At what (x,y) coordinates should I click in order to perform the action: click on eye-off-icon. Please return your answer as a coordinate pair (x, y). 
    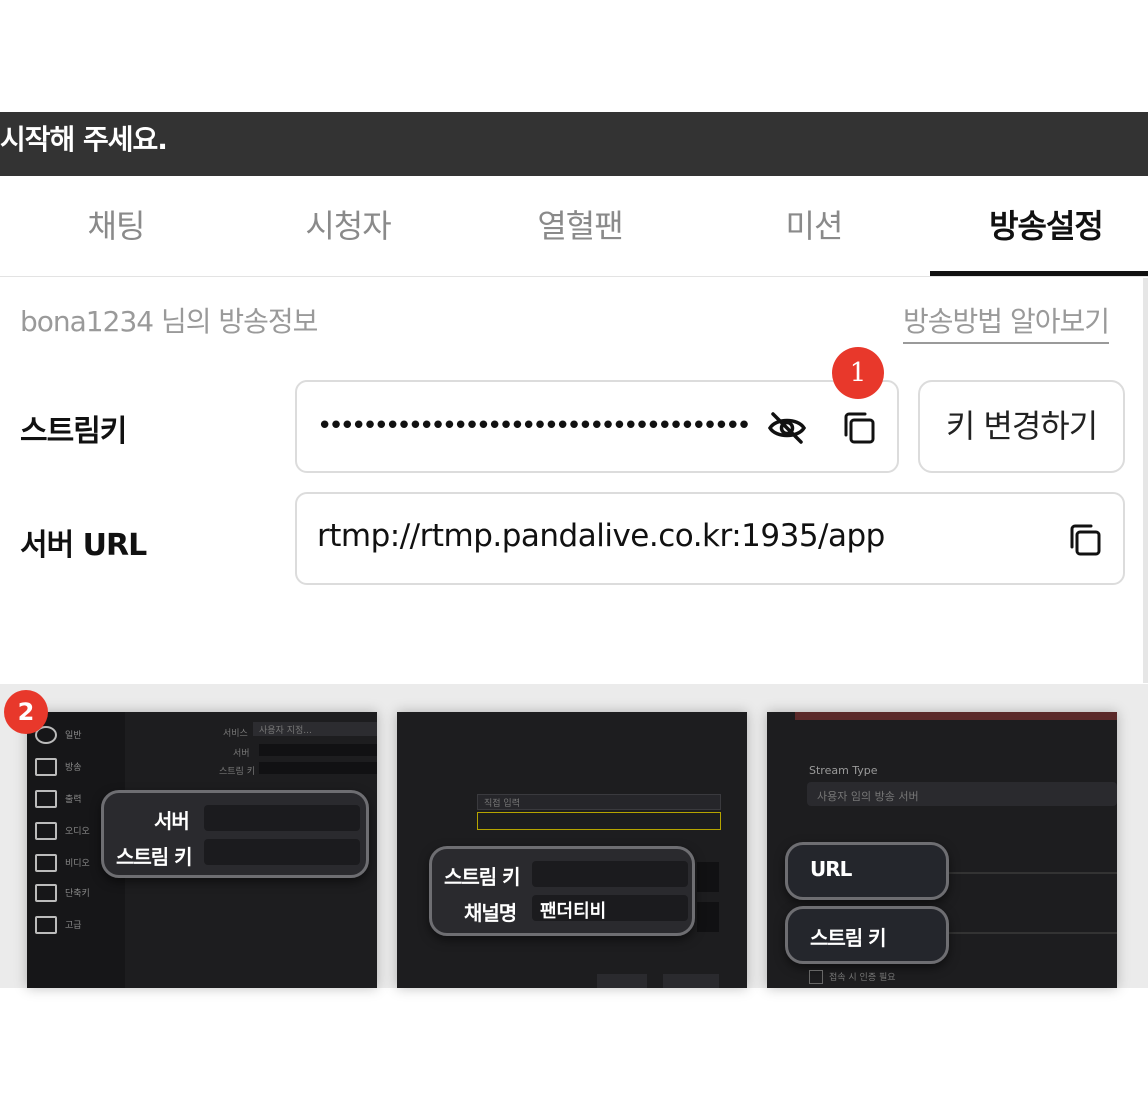
    Looking at the image, I should click on (787, 428).